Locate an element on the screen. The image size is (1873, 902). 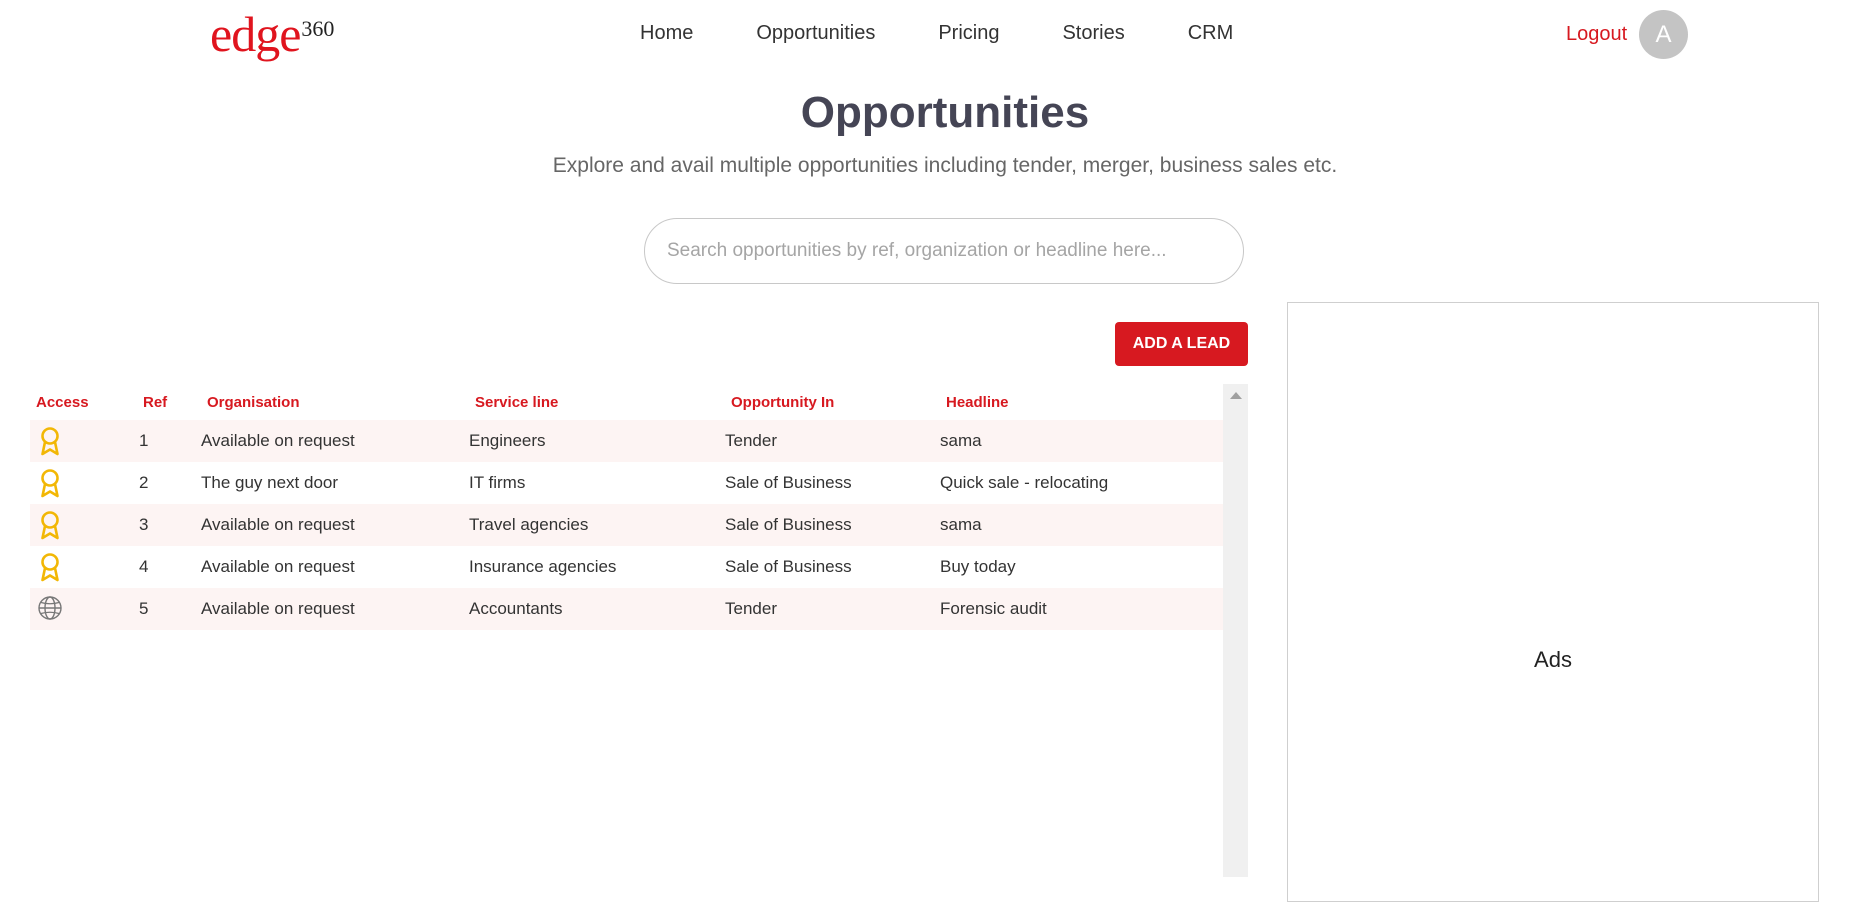
cell-organisation: The guy next door is located at coordinates (270, 482).